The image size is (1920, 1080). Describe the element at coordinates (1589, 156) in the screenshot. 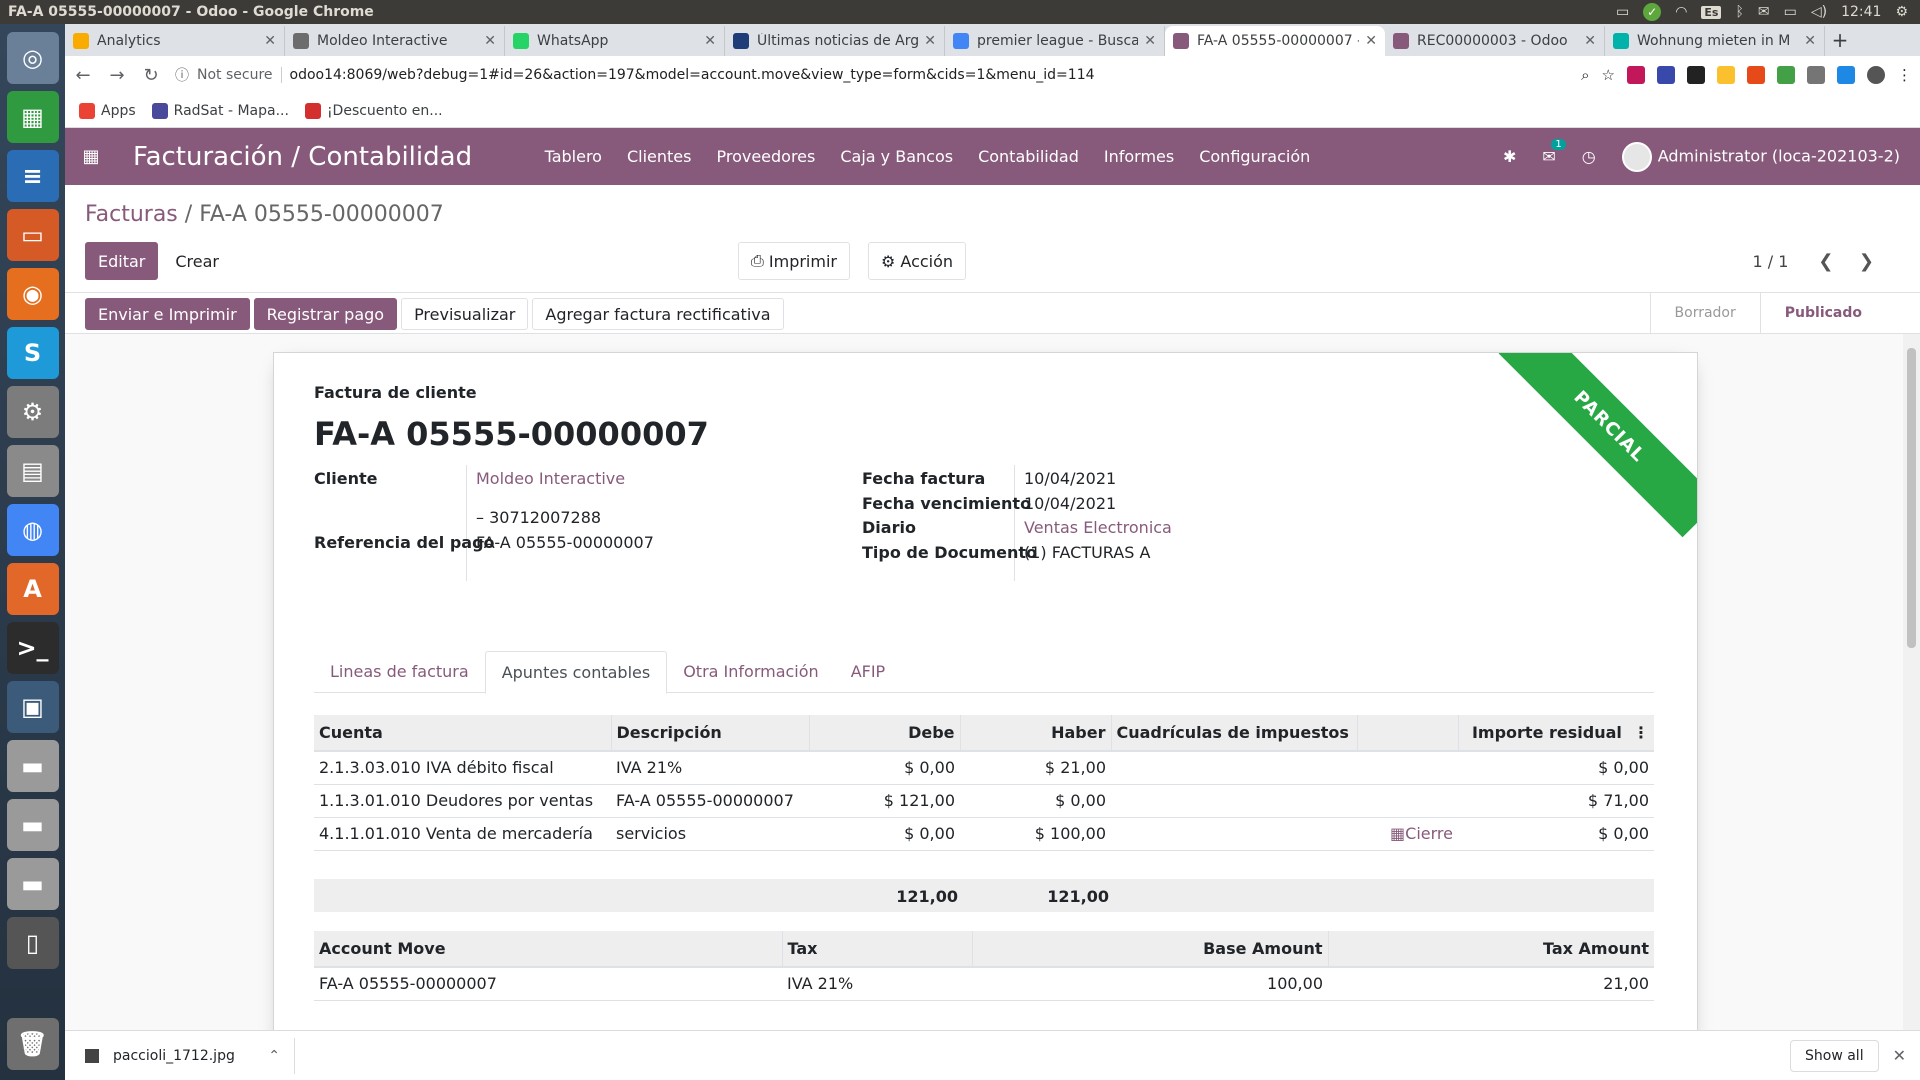

I see `activity-clock-icon: ◷` at that location.